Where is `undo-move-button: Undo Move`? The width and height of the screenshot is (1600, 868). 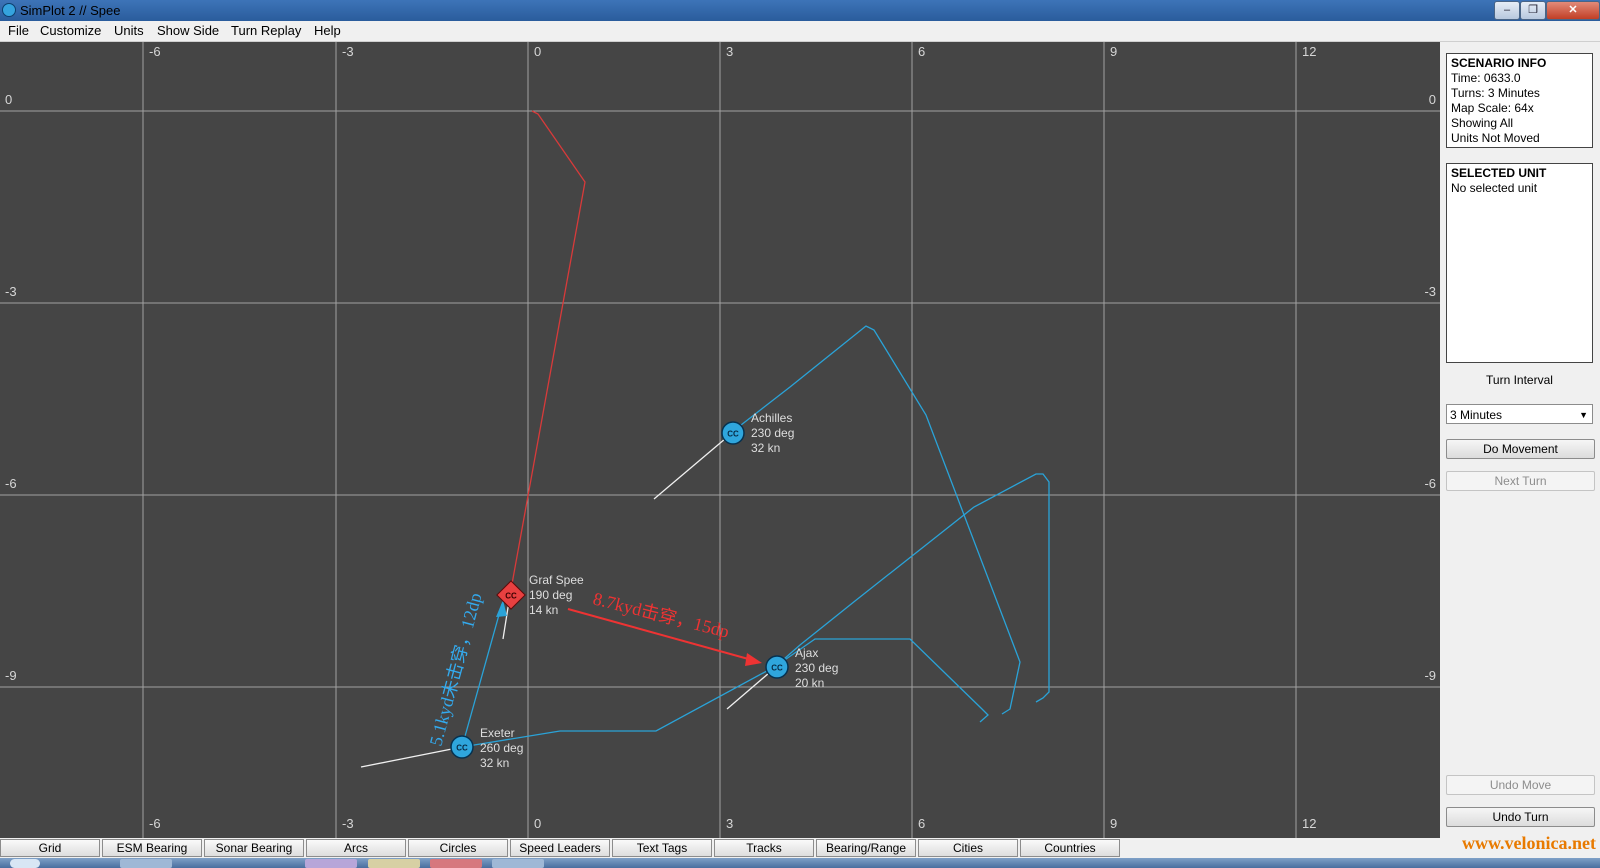
undo-move-button: Undo Move is located at coordinates (1520, 785).